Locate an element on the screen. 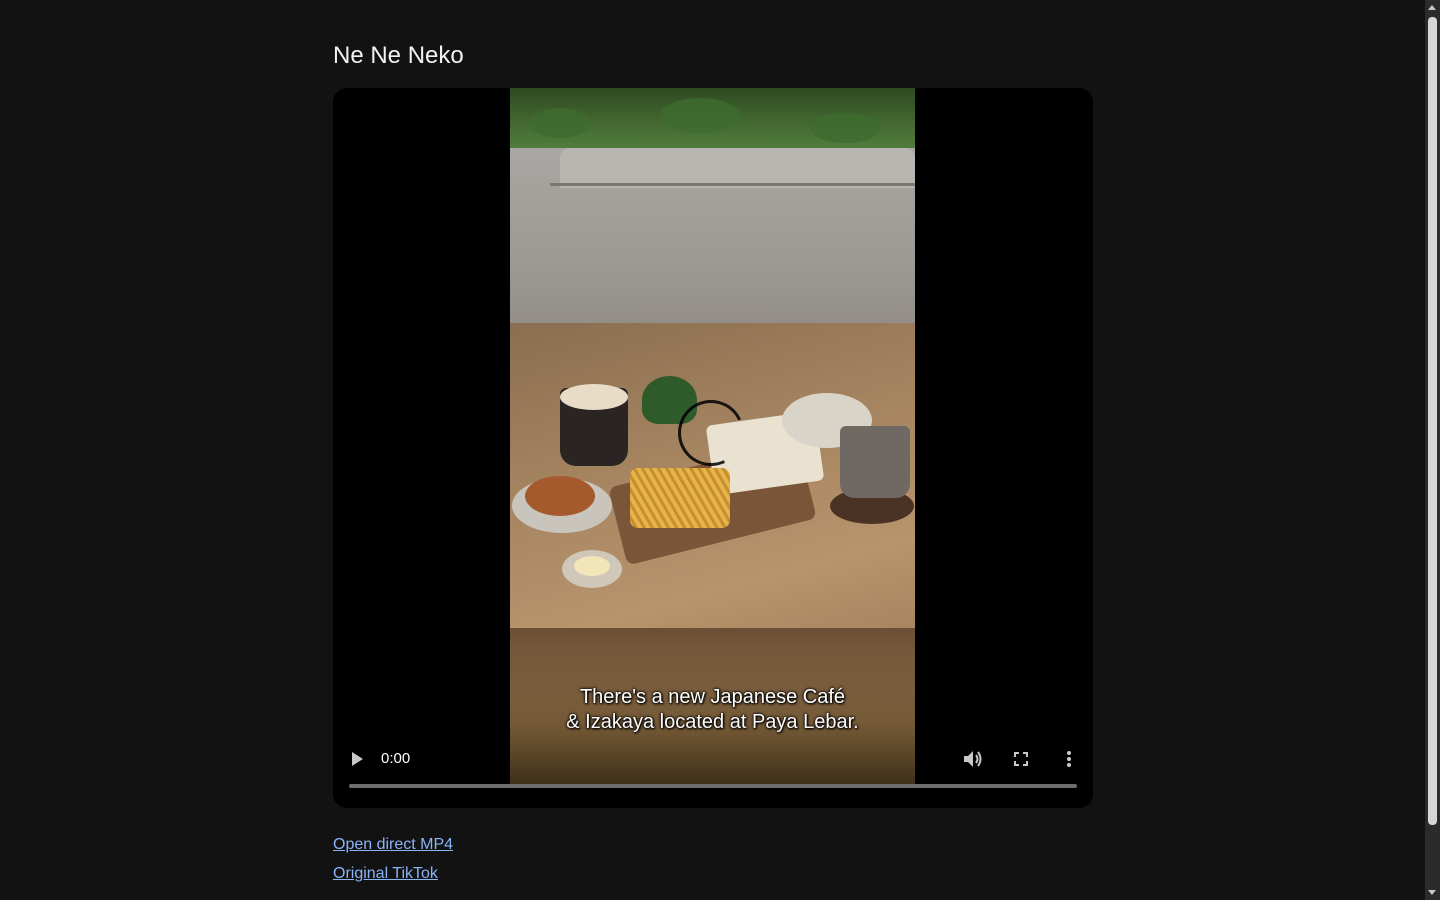 The height and width of the screenshot is (900, 1440). mute-button is located at coordinates (973, 759).